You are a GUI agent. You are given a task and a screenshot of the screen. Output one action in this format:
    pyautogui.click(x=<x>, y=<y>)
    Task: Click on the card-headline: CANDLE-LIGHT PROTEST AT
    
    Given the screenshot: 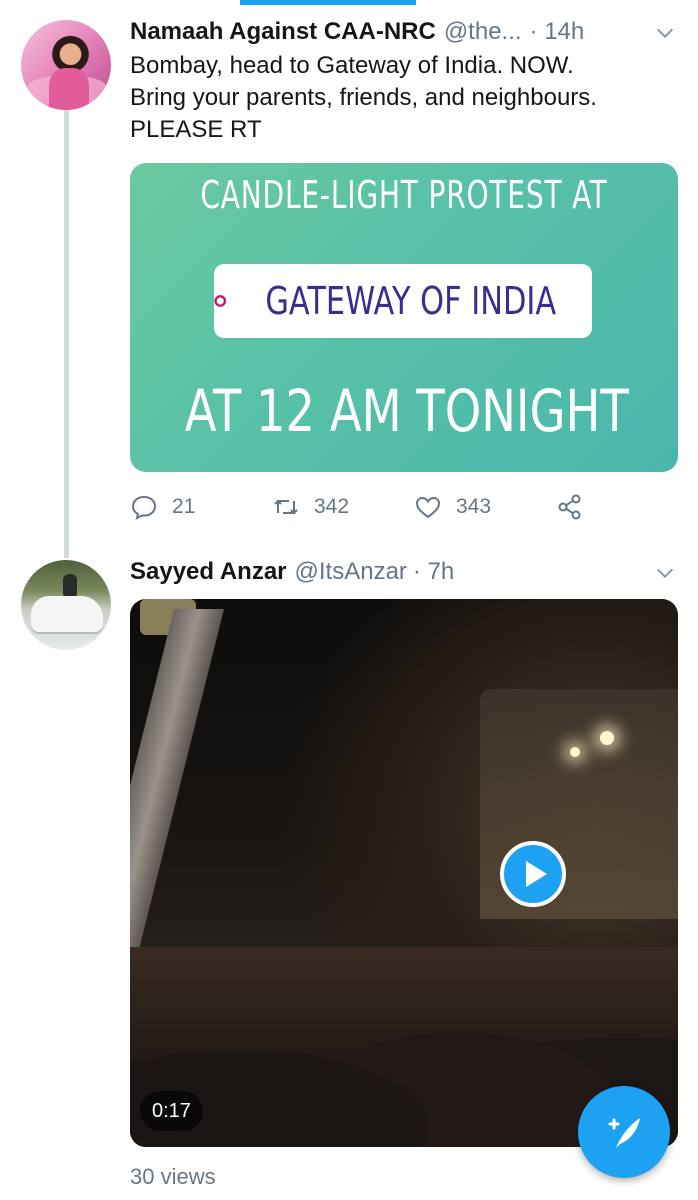 What is the action you would take?
    pyautogui.click(x=404, y=195)
    